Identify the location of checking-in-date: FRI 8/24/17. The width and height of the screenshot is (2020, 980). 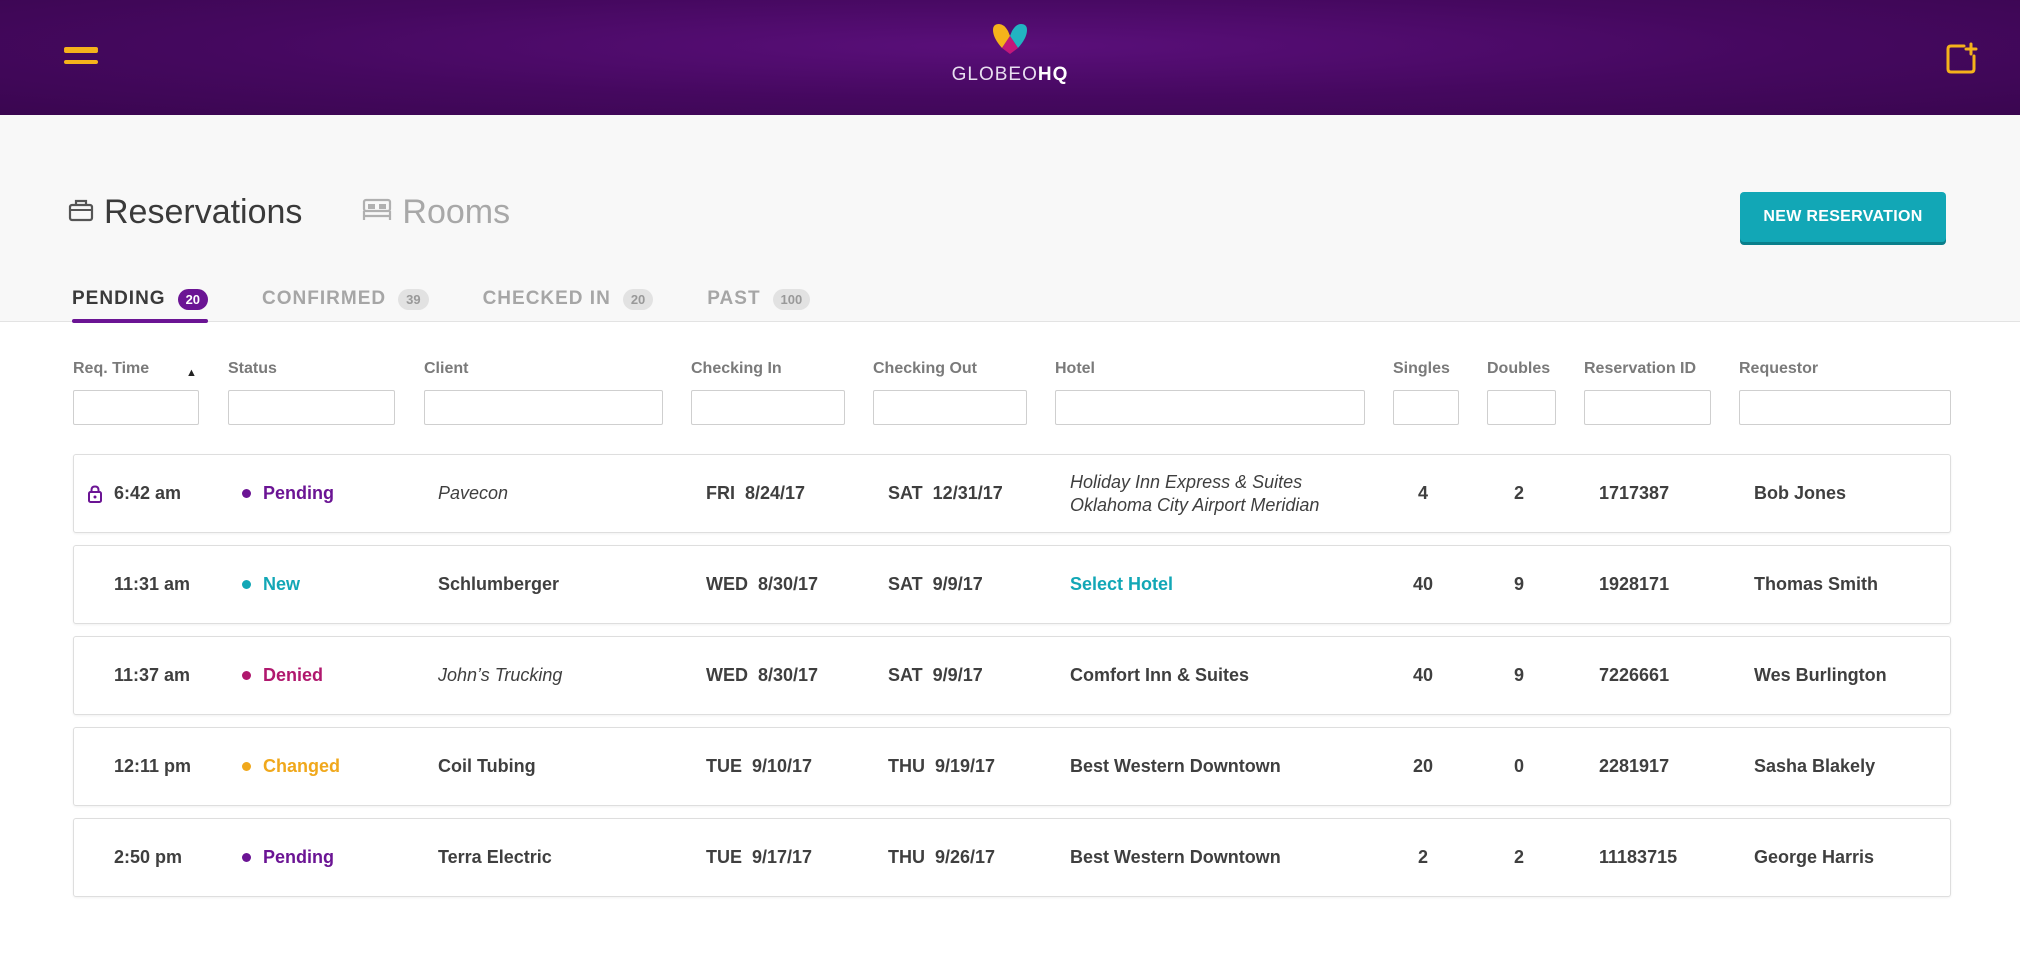
(755, 493).